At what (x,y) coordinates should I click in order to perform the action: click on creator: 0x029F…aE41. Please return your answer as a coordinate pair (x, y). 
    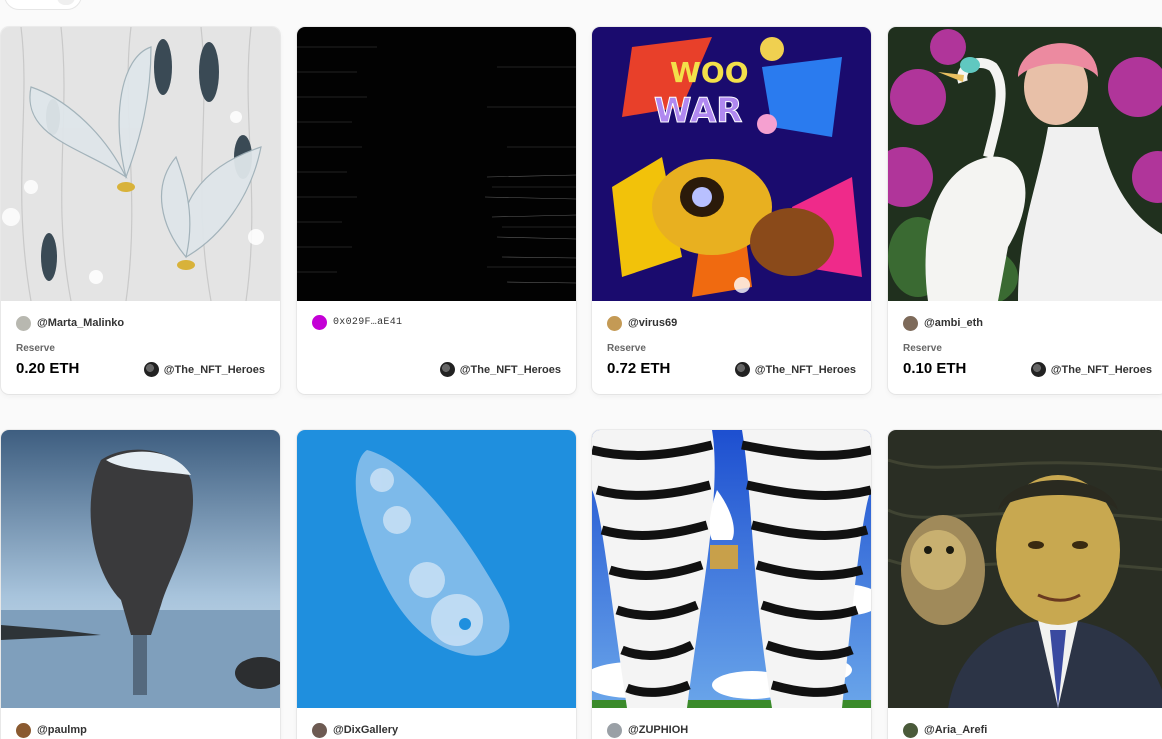
    Looking at the image, I should click on (357, 322).